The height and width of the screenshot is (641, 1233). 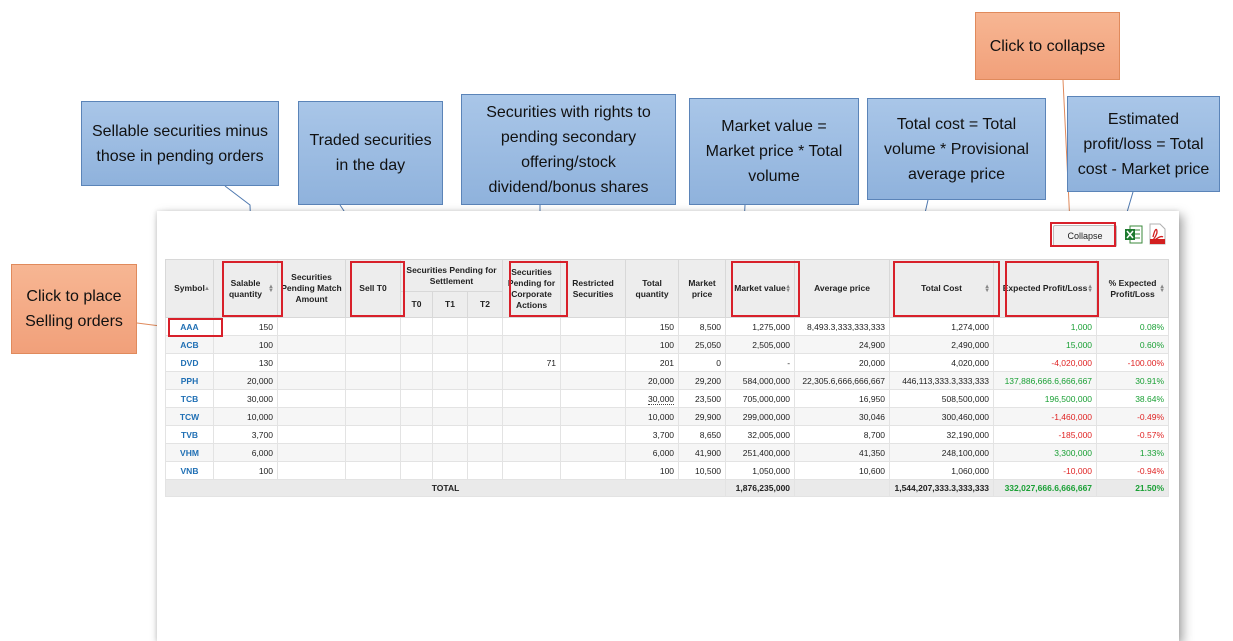 I want to click on col-market-price: Market price, so click(x=702, y=288).